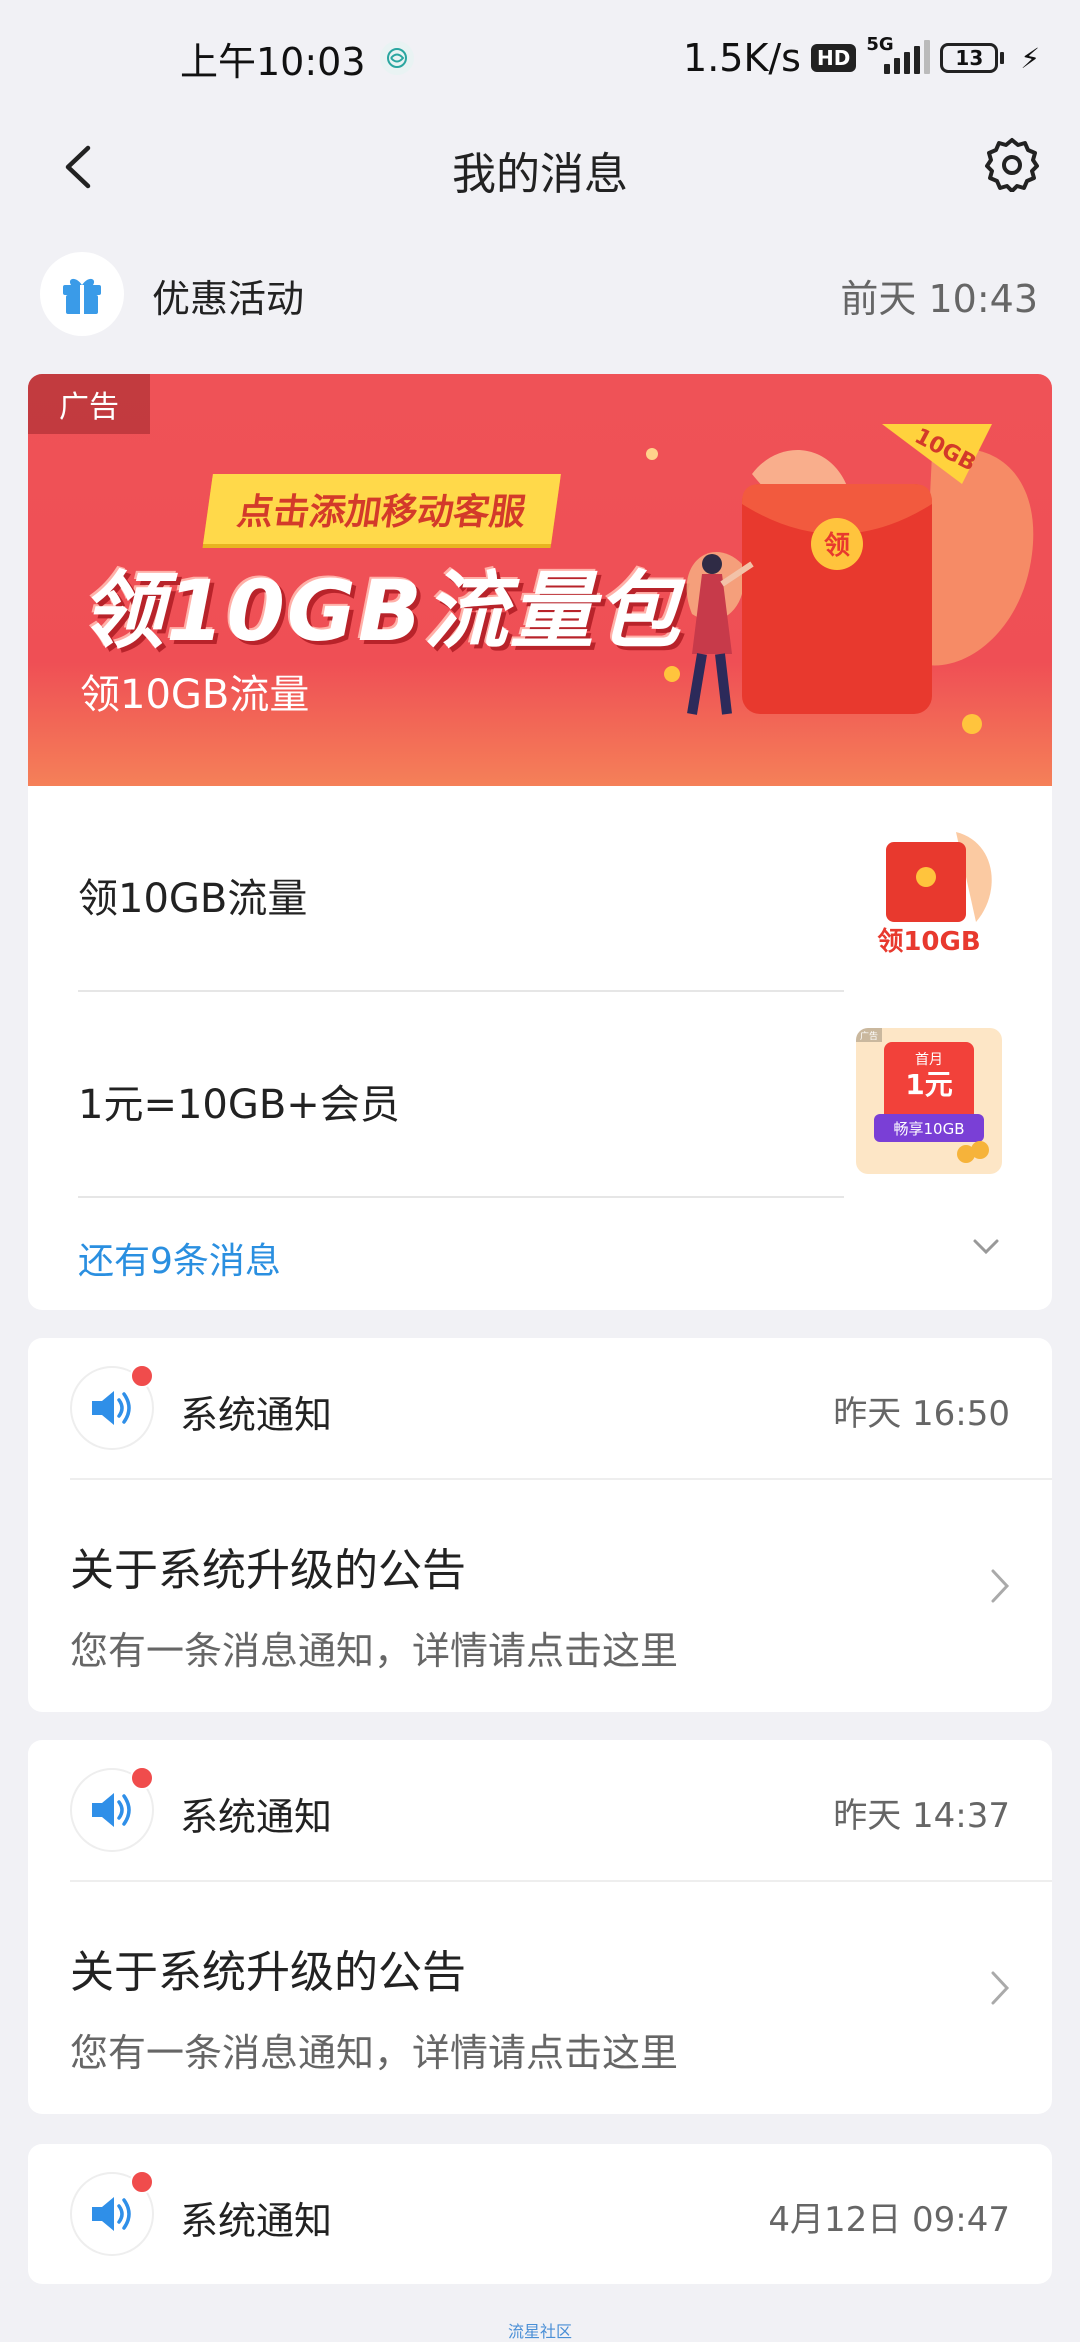  Describe the element at coordinates (540, 296) in the screenshot. I see `promo-header: 优惠活动 前天 10:43` at that location.